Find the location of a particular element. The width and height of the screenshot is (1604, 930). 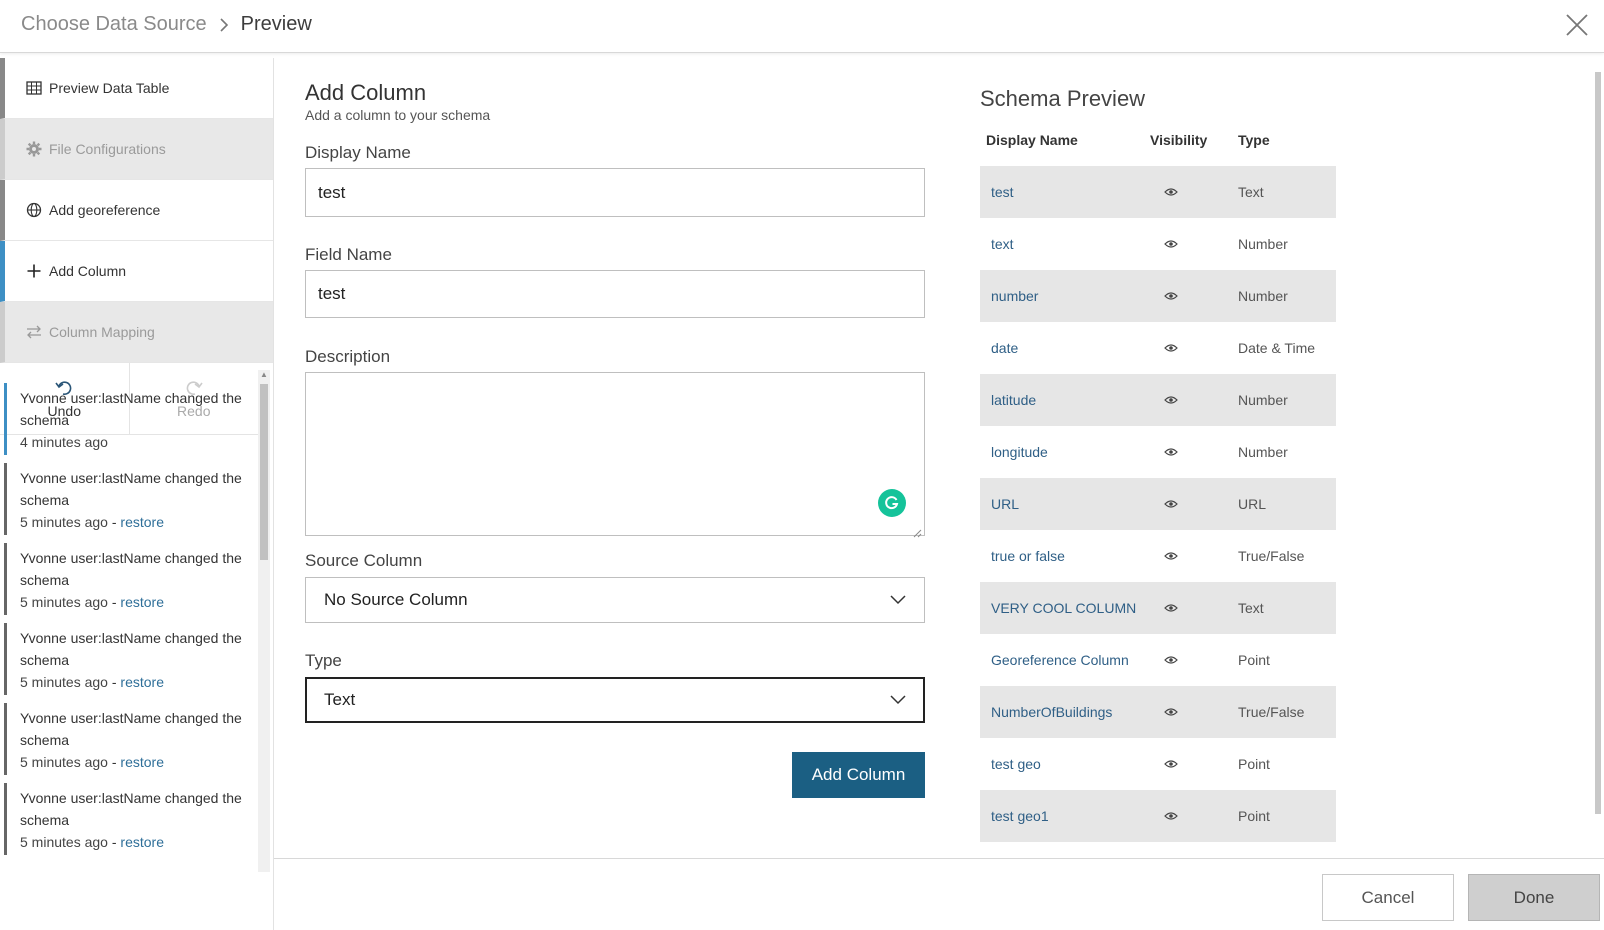

schema-row-type: True/False is located at coordinates (1271, 712).